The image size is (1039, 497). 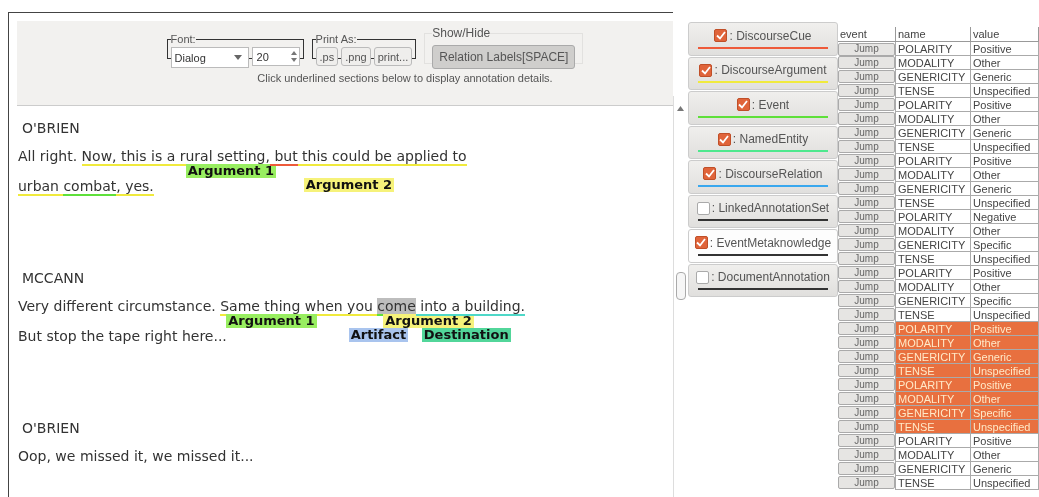 What do you see at coordinates (763, 108) in the screenshot?
I see `layer-toggle: : Event` at bounding box center [763, 108].